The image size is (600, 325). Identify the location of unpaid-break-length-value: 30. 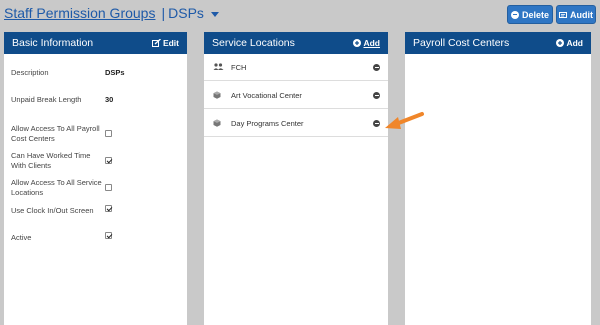
(109, 99).